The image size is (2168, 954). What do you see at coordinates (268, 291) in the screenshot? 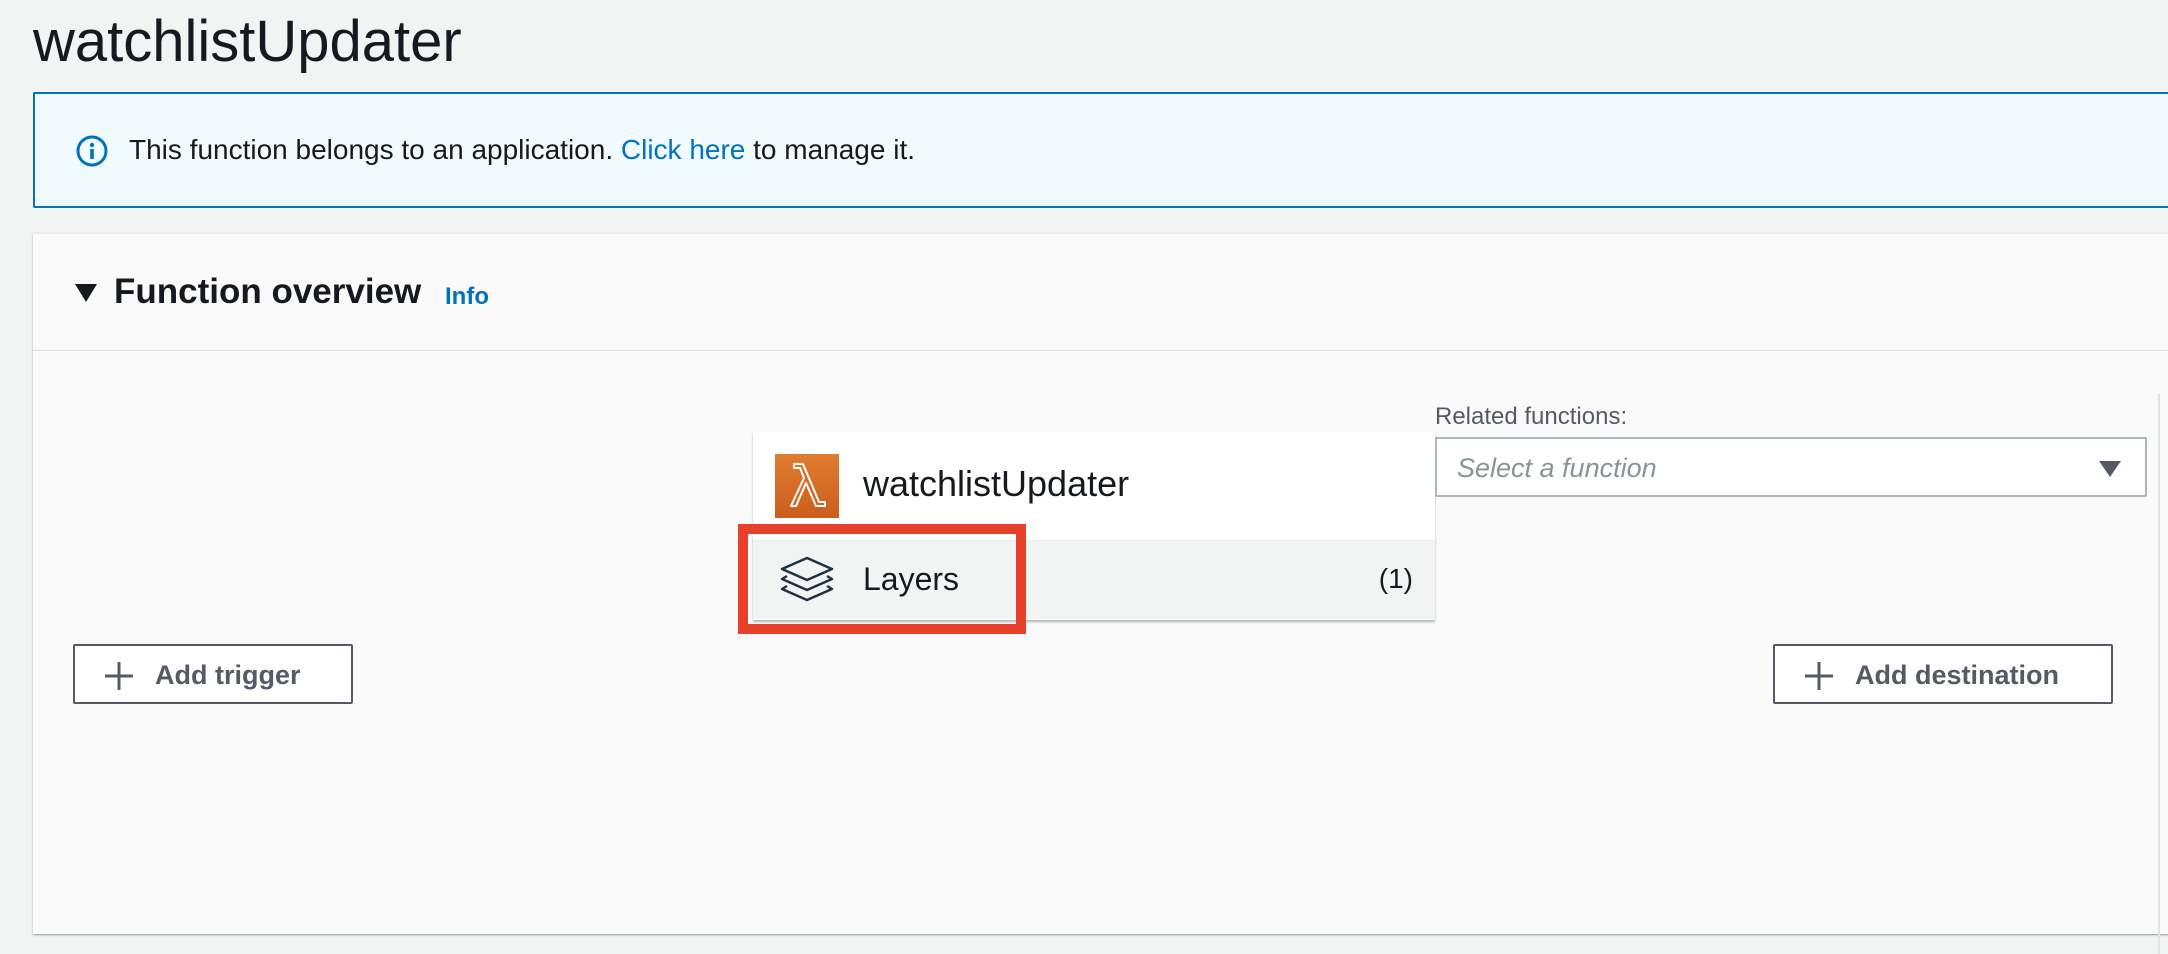
I see `function-overview-title: Function overview` at bounding box center [268, 291].